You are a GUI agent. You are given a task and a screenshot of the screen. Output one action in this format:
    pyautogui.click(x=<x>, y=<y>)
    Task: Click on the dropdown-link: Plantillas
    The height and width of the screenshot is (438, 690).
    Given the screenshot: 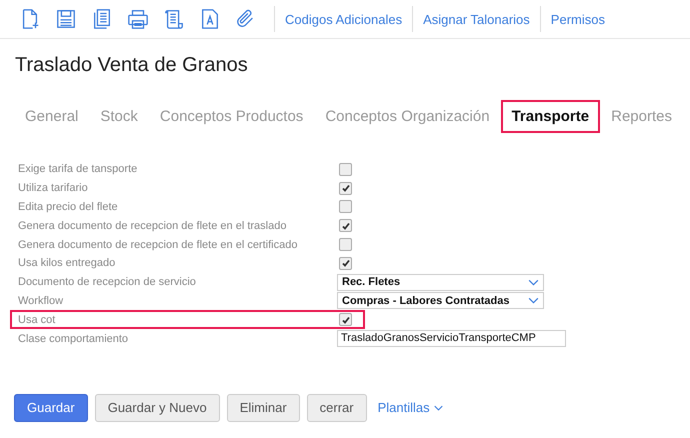 What is the action you would take?
    pyautogui.click(x=410, y=408)
    